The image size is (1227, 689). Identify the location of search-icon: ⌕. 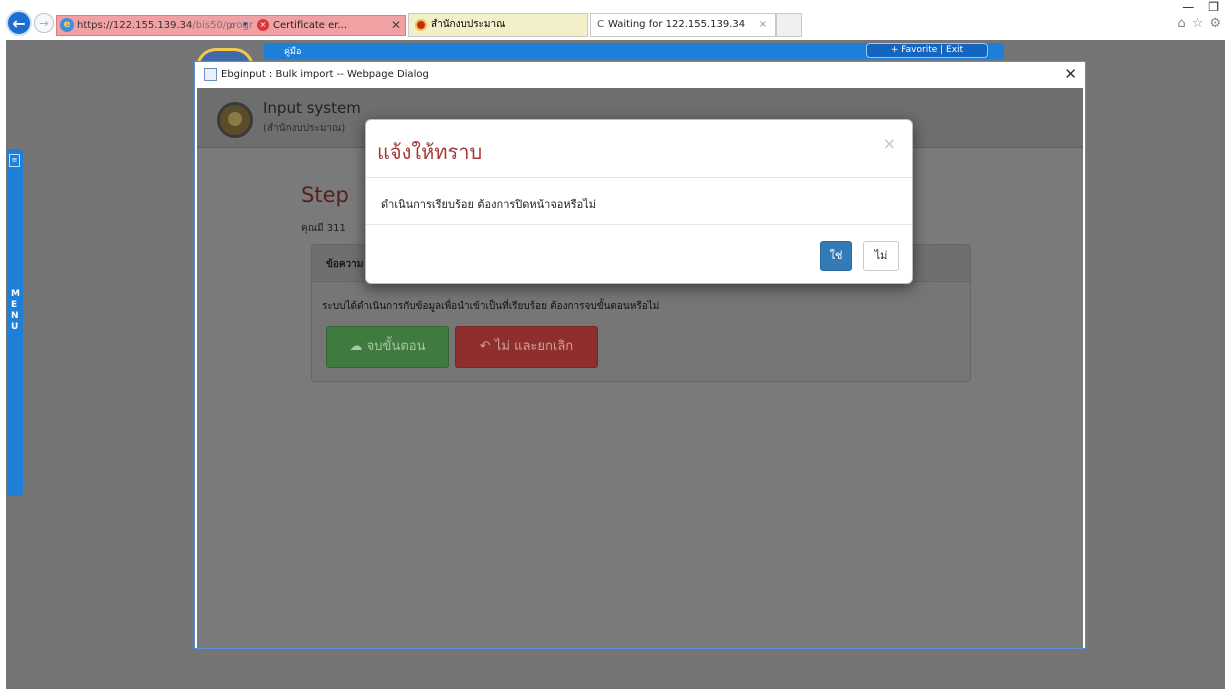
(232, 25).